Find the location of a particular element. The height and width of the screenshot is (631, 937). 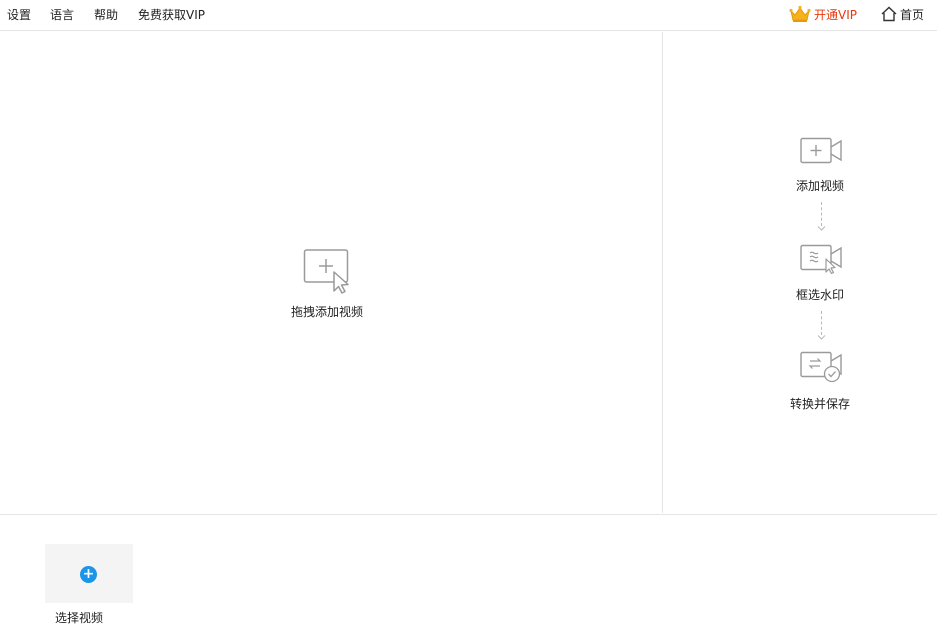

home-button: 首页 is located at coordinates (902, 14).